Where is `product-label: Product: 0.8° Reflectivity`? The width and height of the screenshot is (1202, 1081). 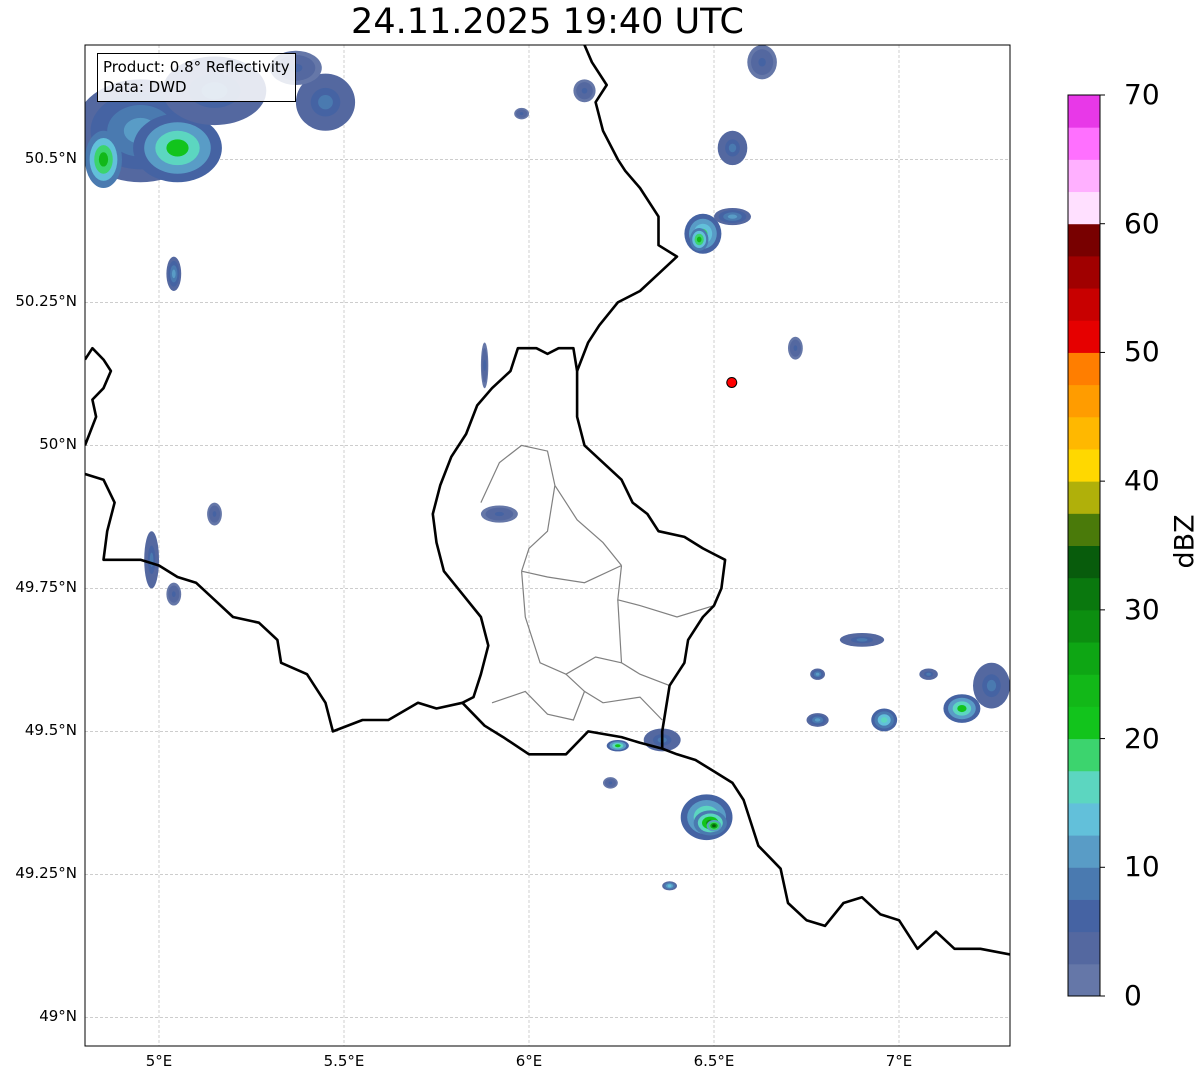
product-label: Product: 0.8° Reflectivity is located at coordinates (196, 67).